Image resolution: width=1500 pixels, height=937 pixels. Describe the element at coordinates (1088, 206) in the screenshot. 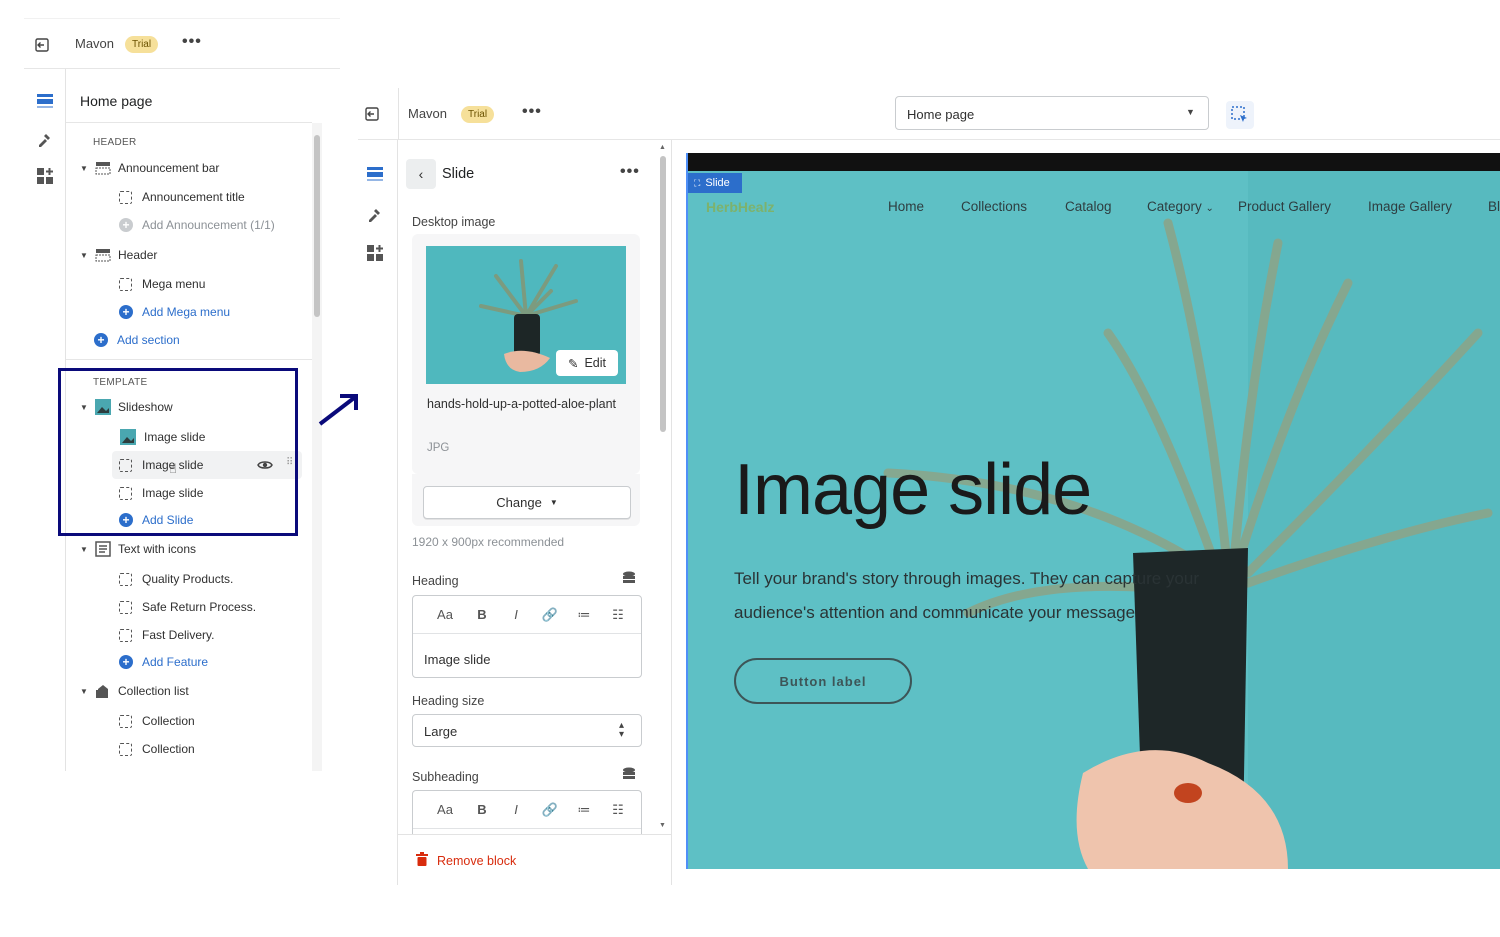

I see `nav-link-catalog: Catalog` at that location.